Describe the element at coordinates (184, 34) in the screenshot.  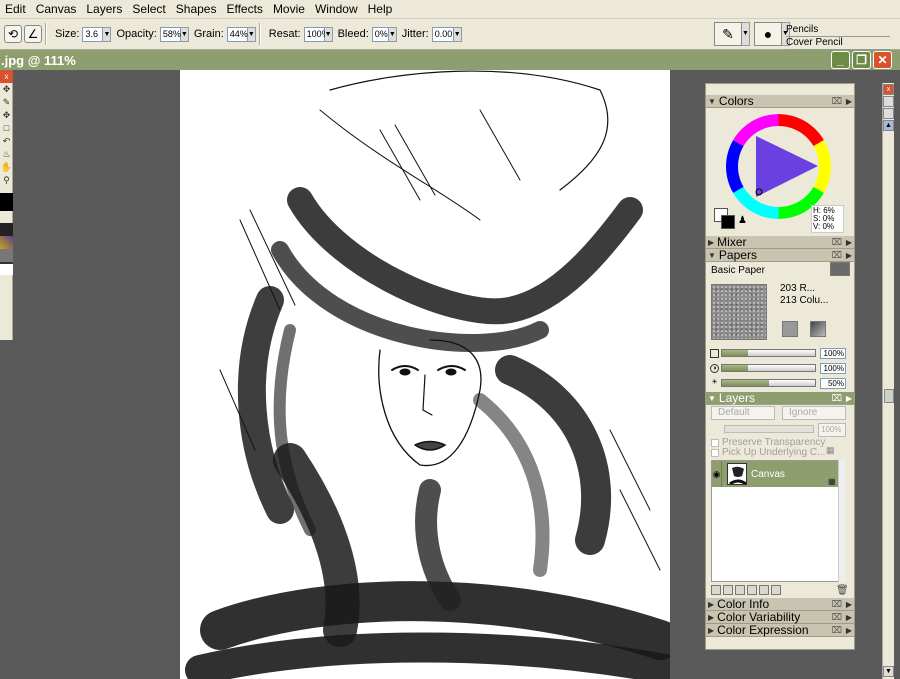
I see `opacity-dropdown-icon: ▼` at that location.